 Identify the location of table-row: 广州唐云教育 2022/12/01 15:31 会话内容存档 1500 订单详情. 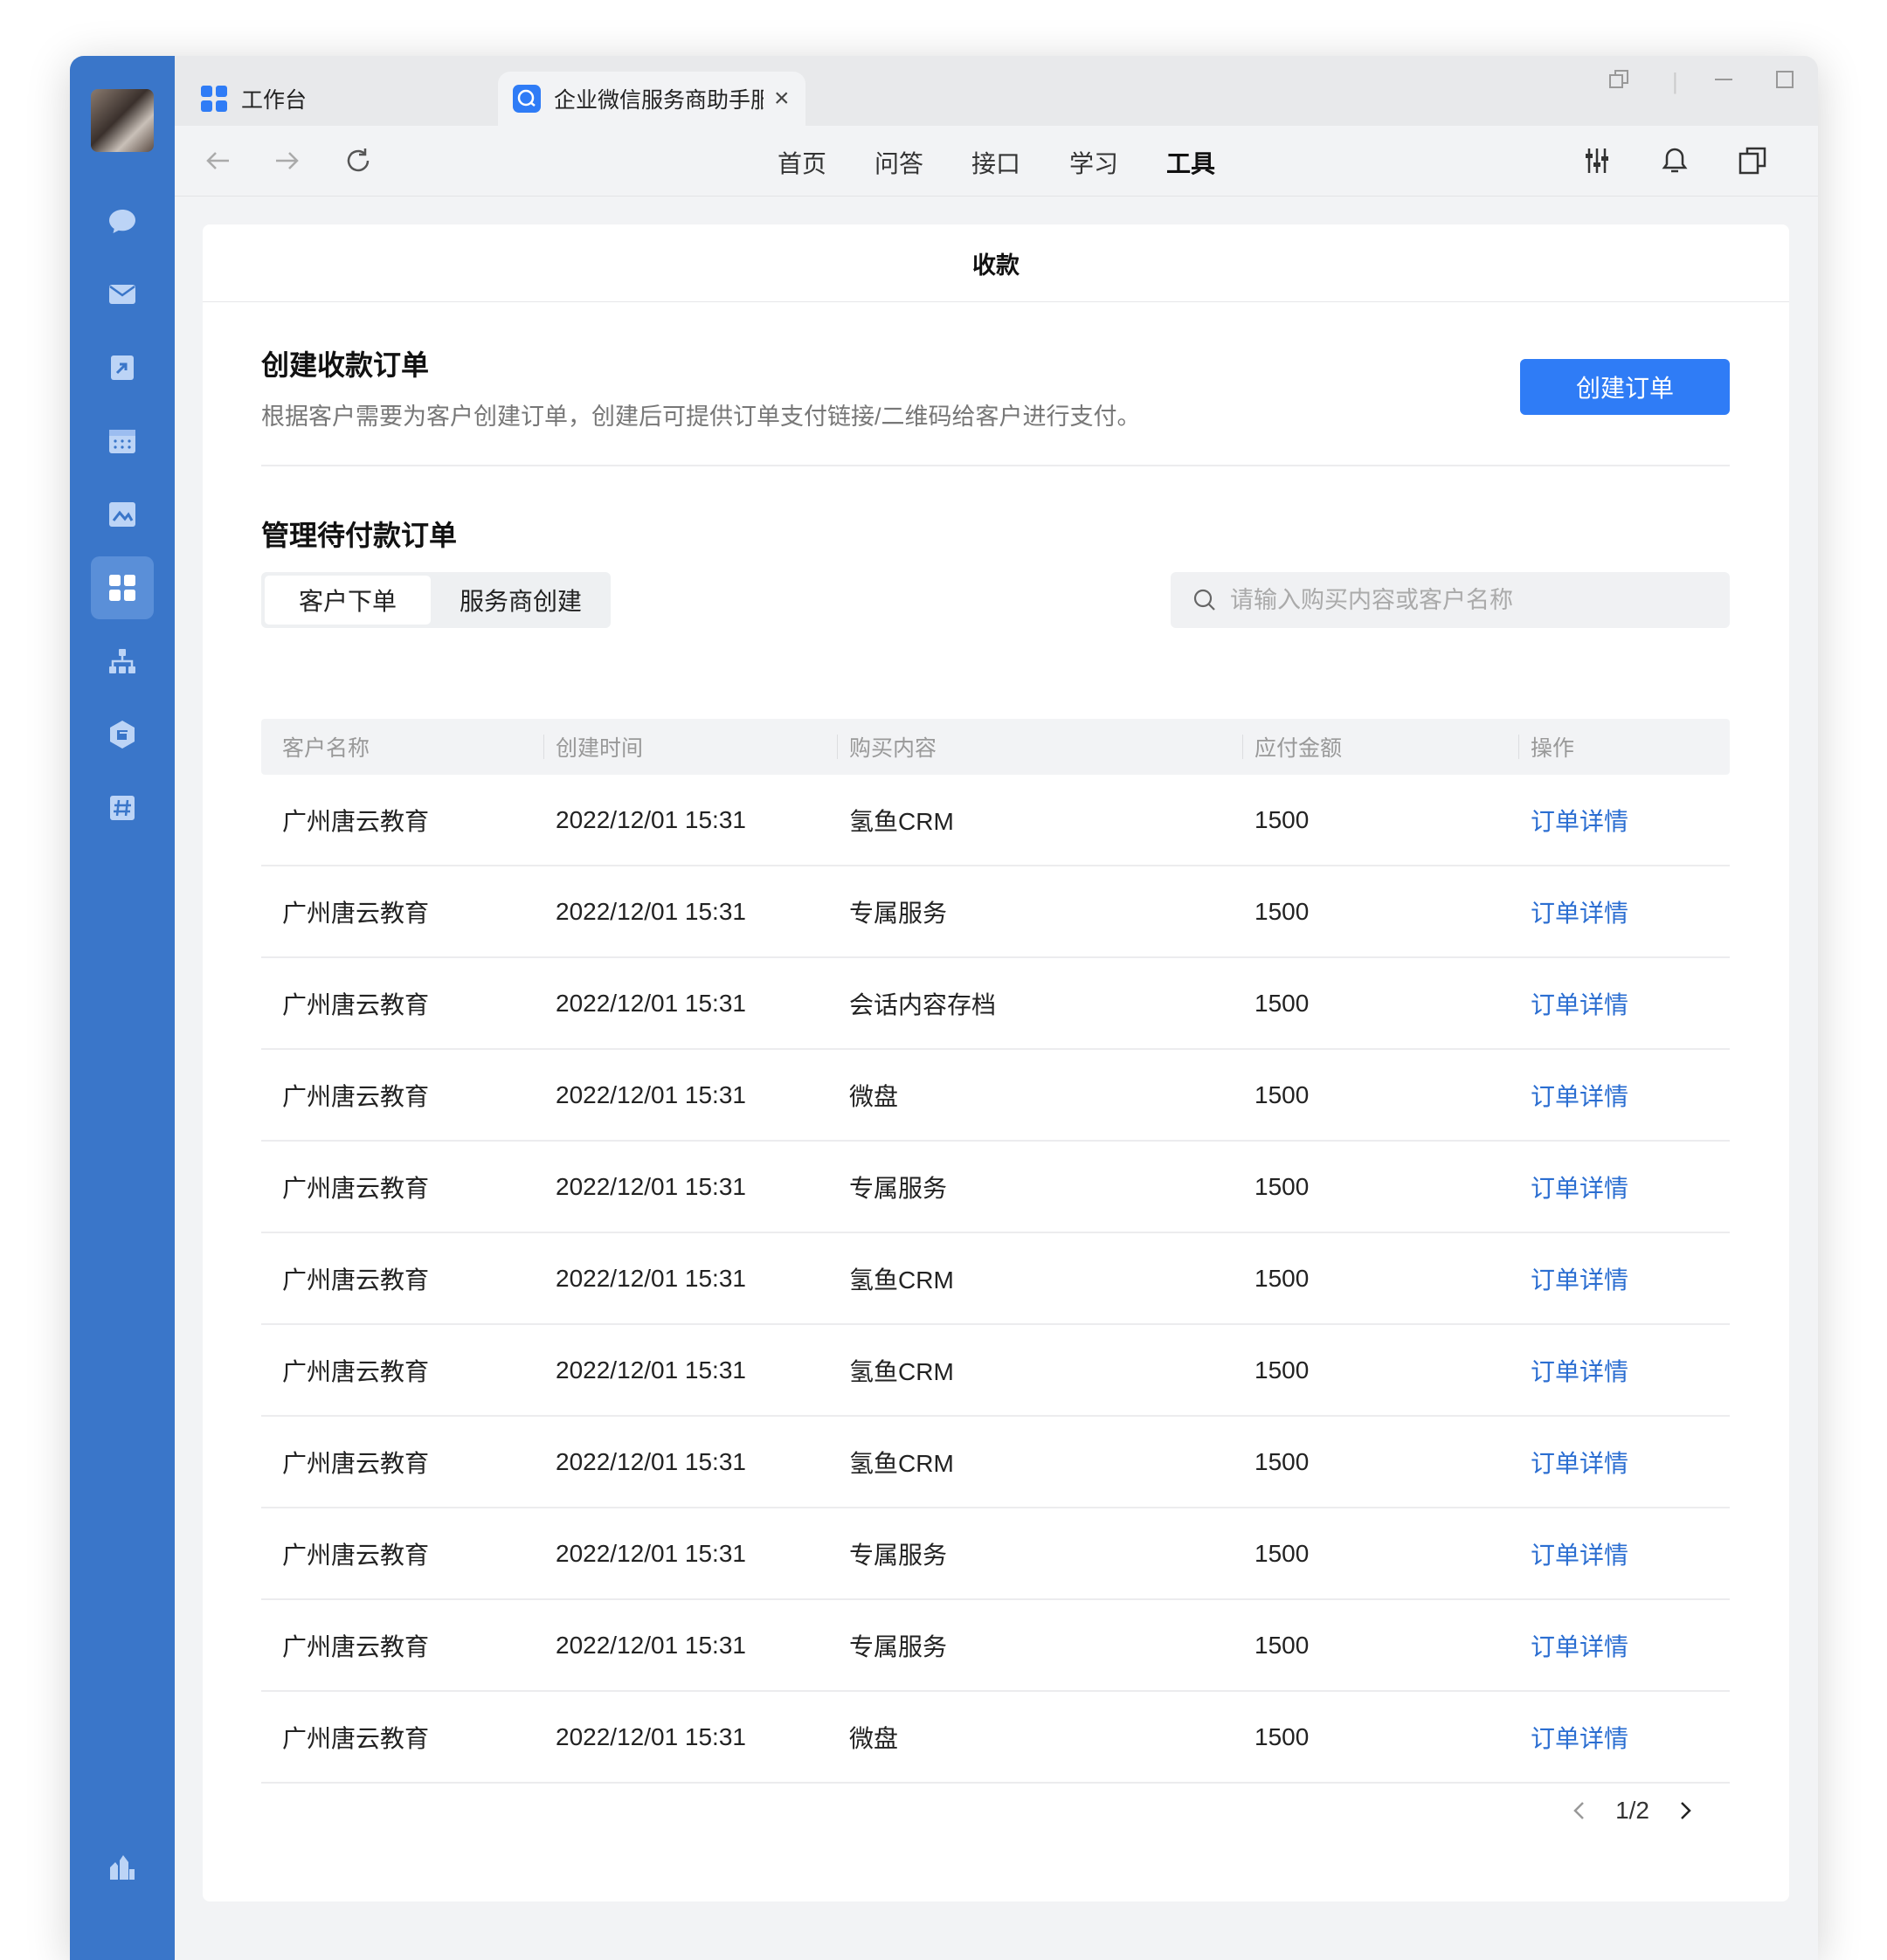
(995, 1004).